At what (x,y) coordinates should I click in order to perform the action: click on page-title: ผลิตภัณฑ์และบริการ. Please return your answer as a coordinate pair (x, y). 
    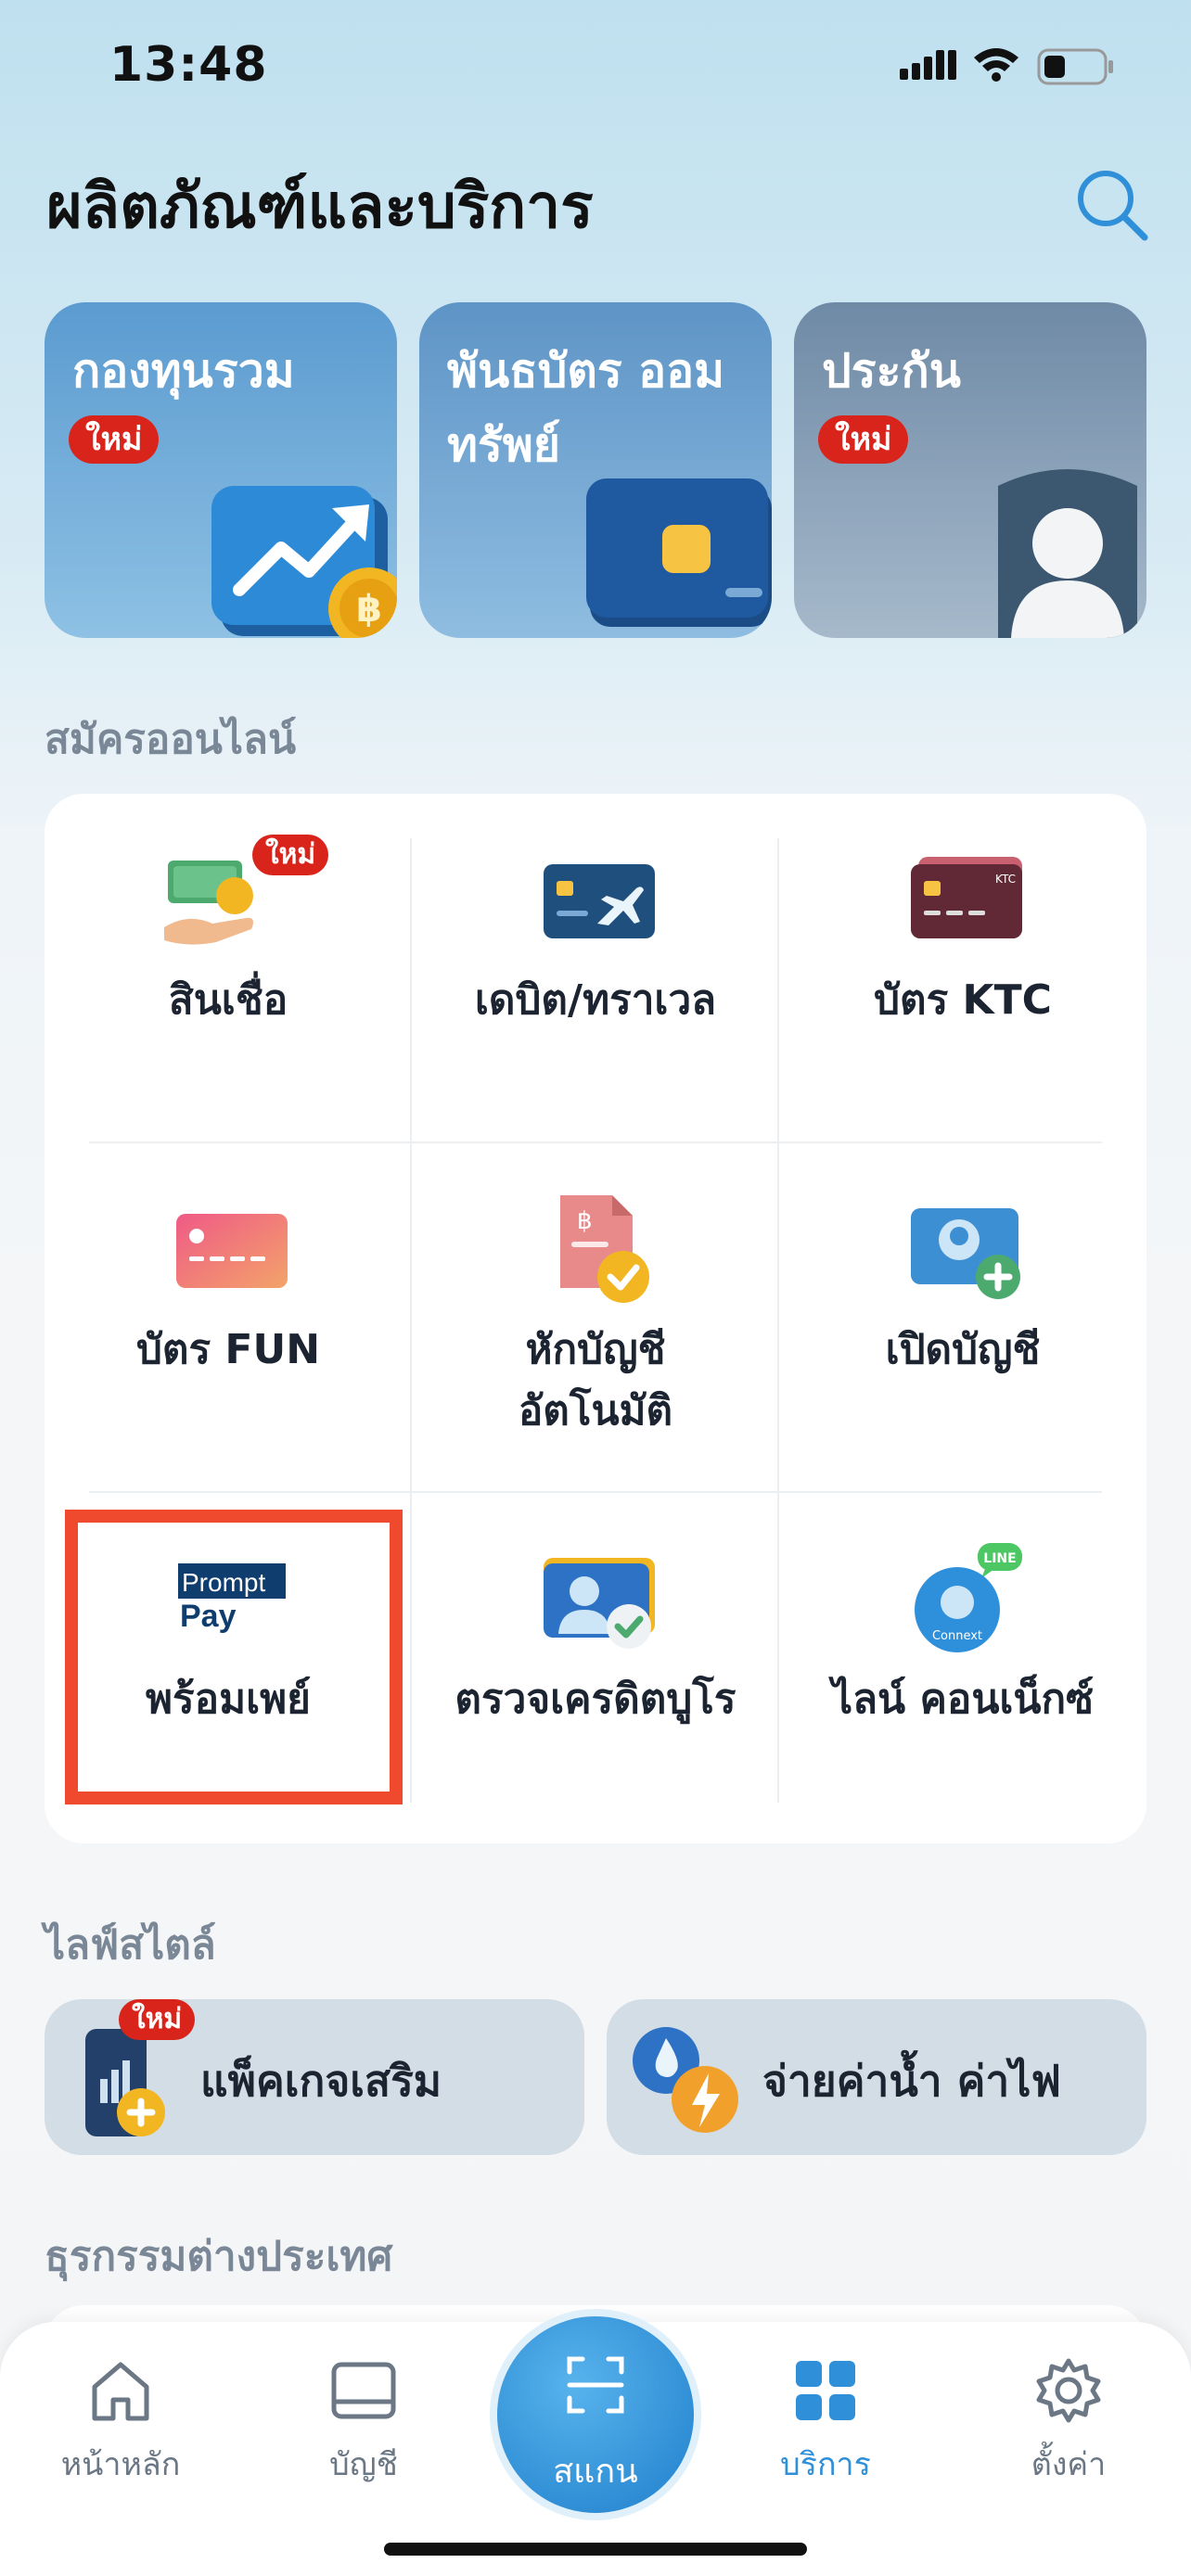
    Looking at the image, I should click on (320, 207).